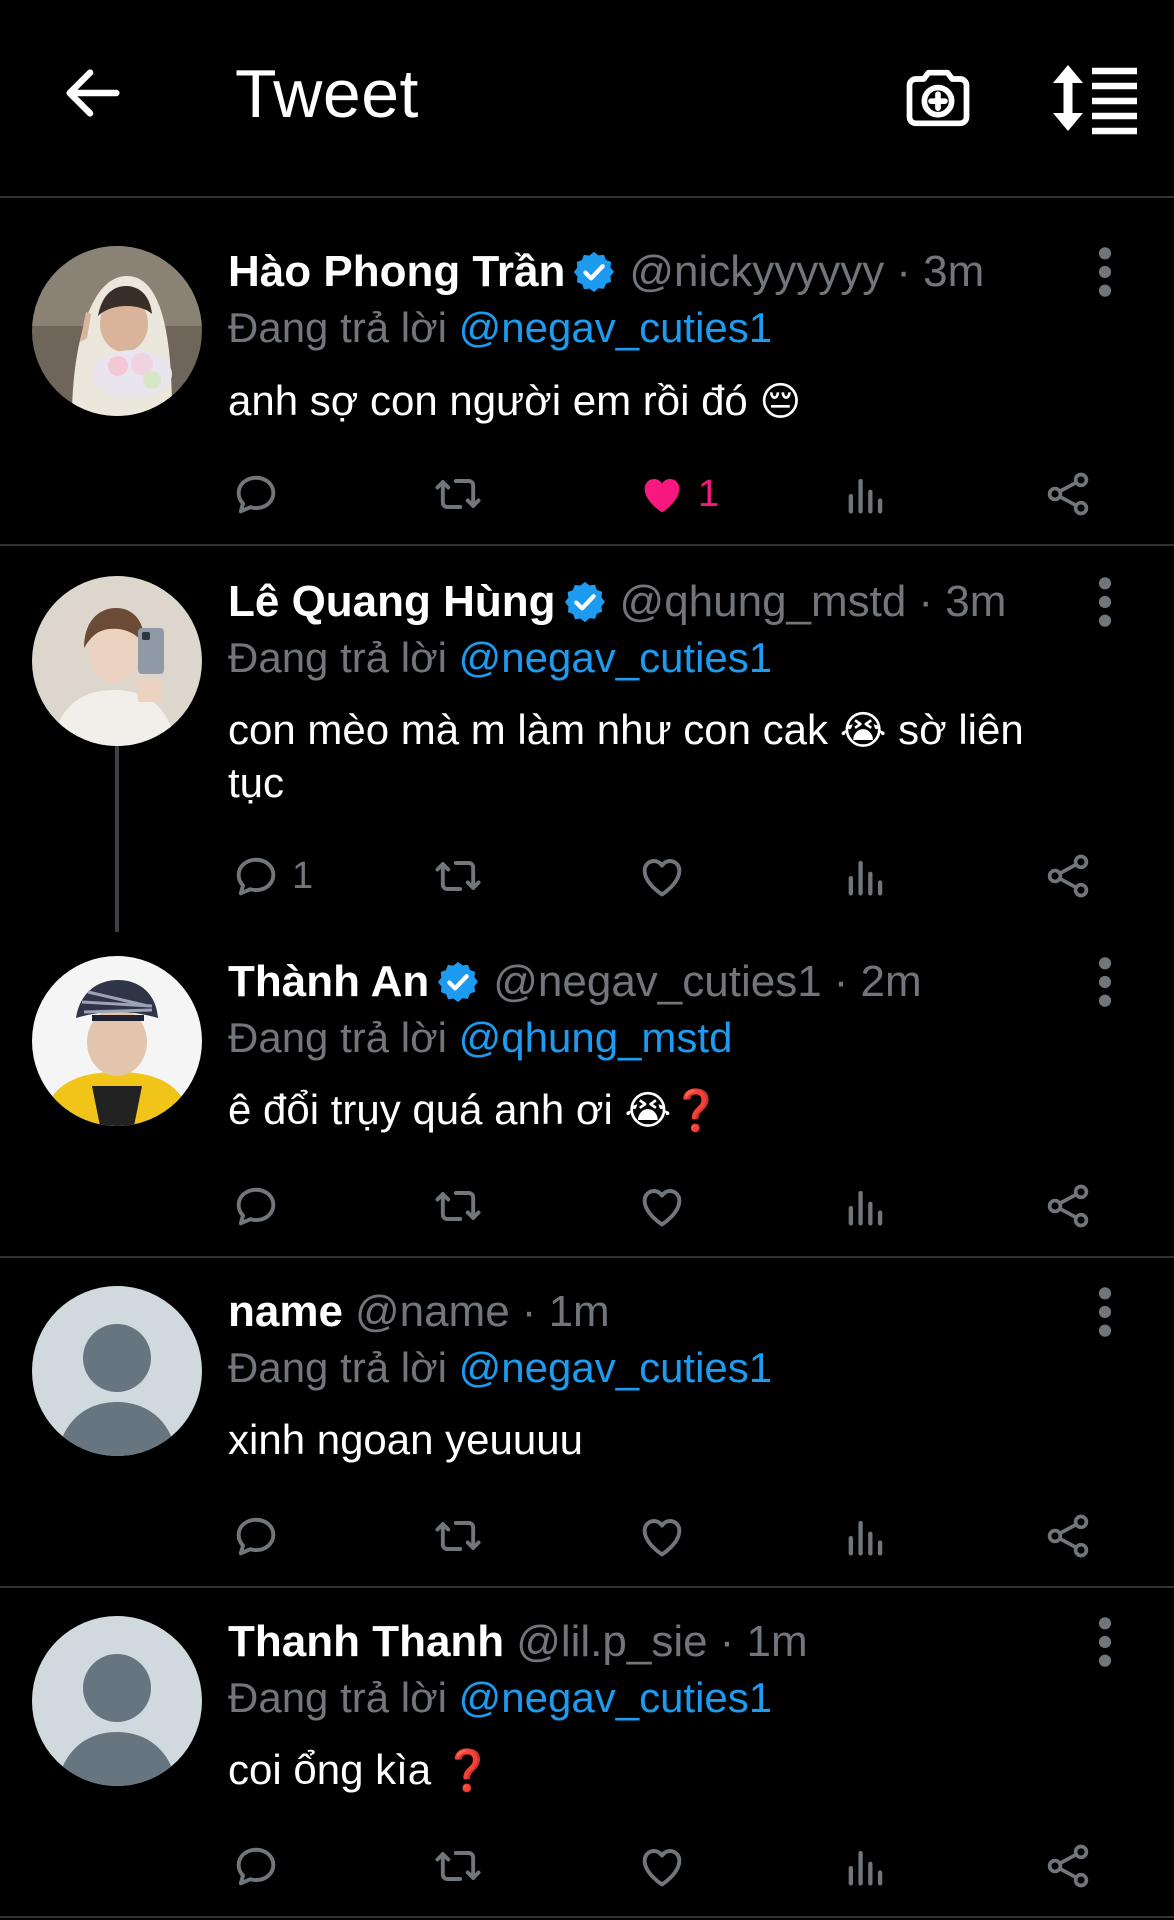  What do you see at coordinates (863, 731) in the screenshot?
I see `tweet-emoji: 😭` at bounding box center [863, 731].